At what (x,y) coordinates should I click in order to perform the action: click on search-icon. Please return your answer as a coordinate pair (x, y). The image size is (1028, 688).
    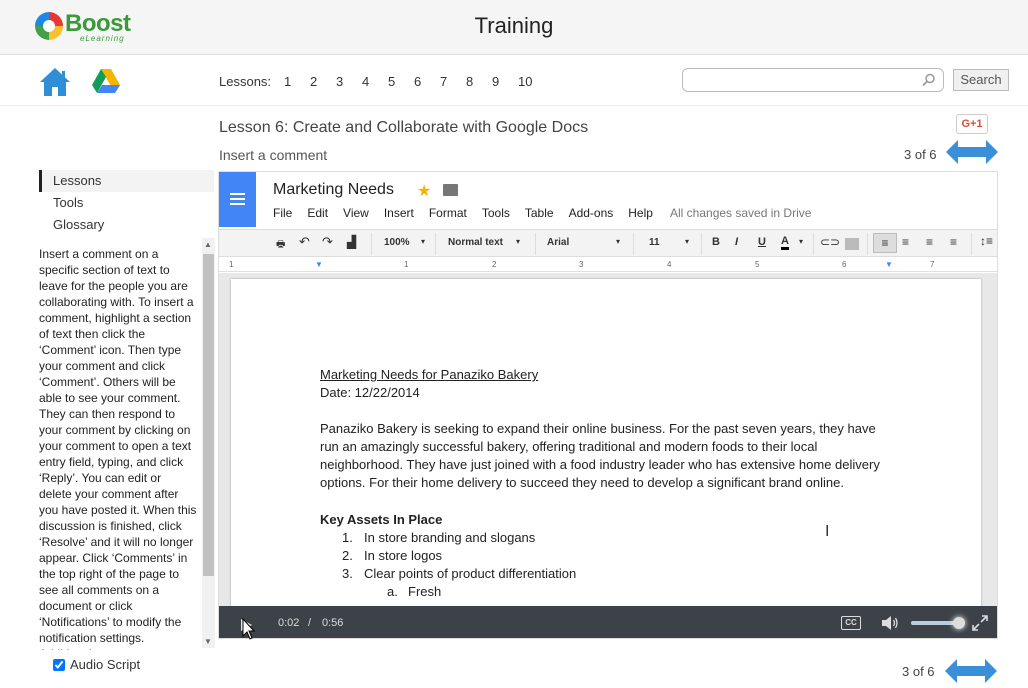
    Looking at the image, I should click on (929, 80).